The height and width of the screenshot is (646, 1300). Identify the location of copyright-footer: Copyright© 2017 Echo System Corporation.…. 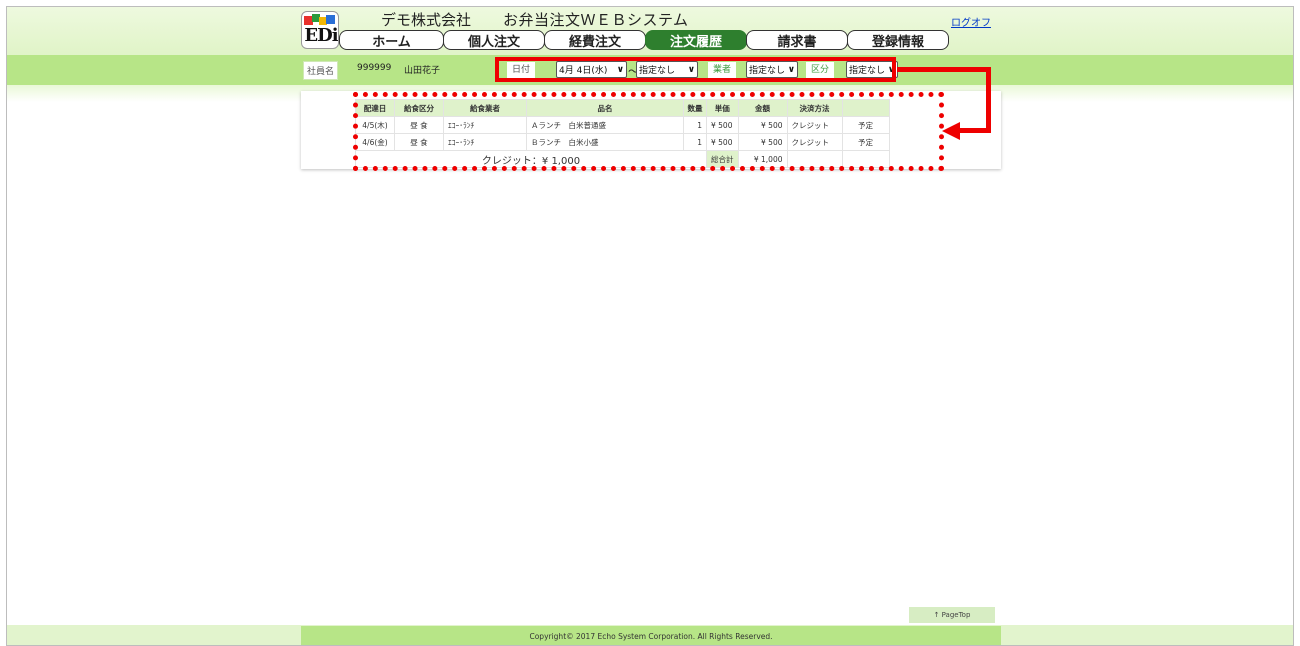
(651, 635).